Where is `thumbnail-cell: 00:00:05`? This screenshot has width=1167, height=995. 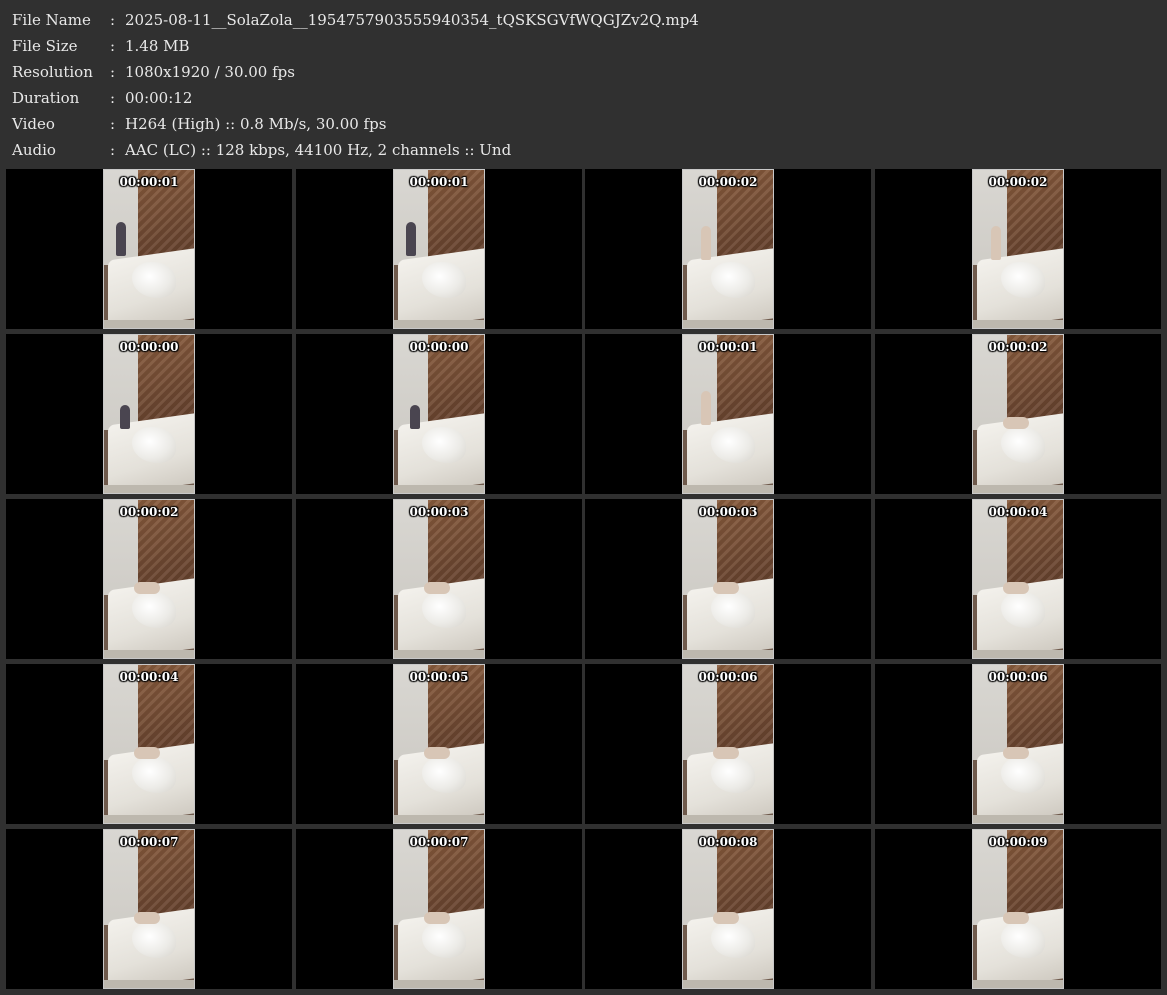 thumbnail-cell: 00:00:05 is located at coordinates (439, 744).